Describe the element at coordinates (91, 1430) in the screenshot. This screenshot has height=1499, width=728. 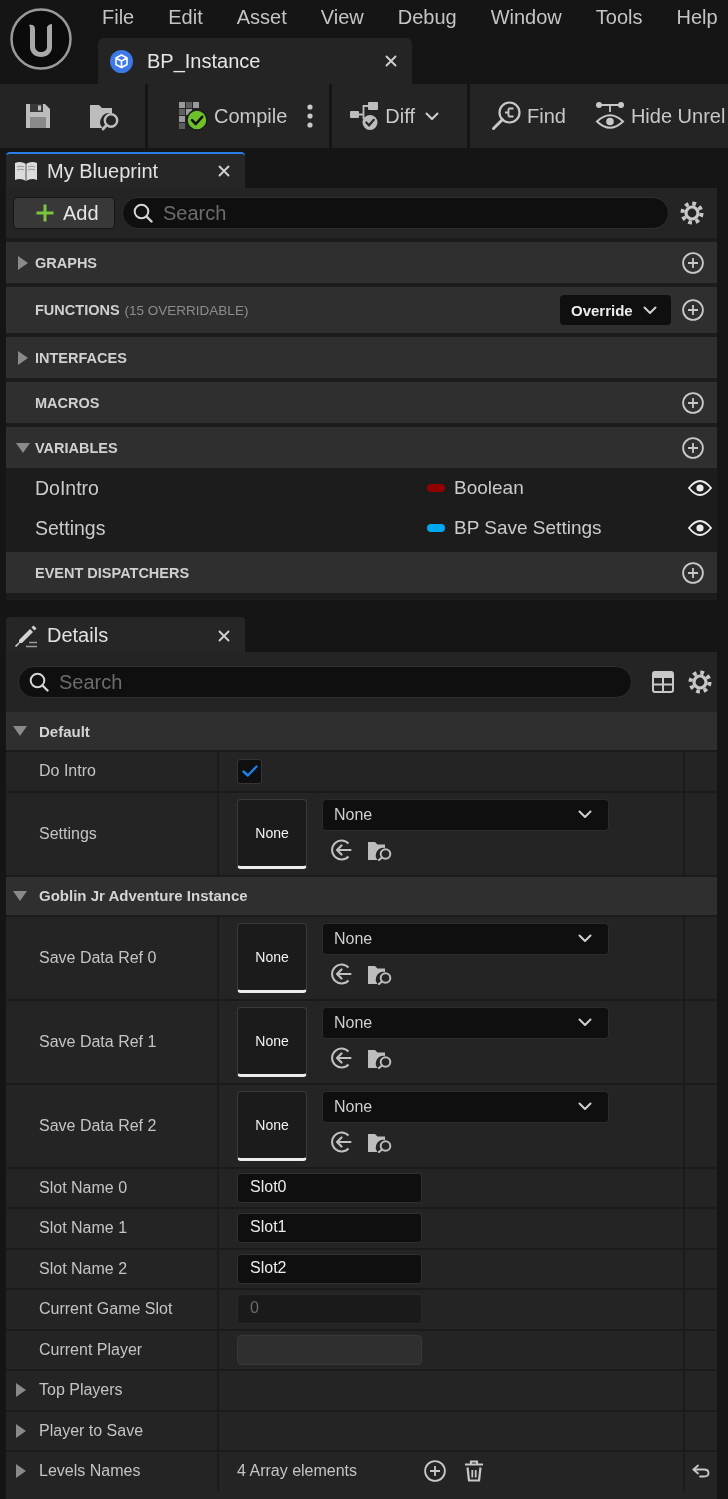
I see `property-label: Player to Save` at that location.